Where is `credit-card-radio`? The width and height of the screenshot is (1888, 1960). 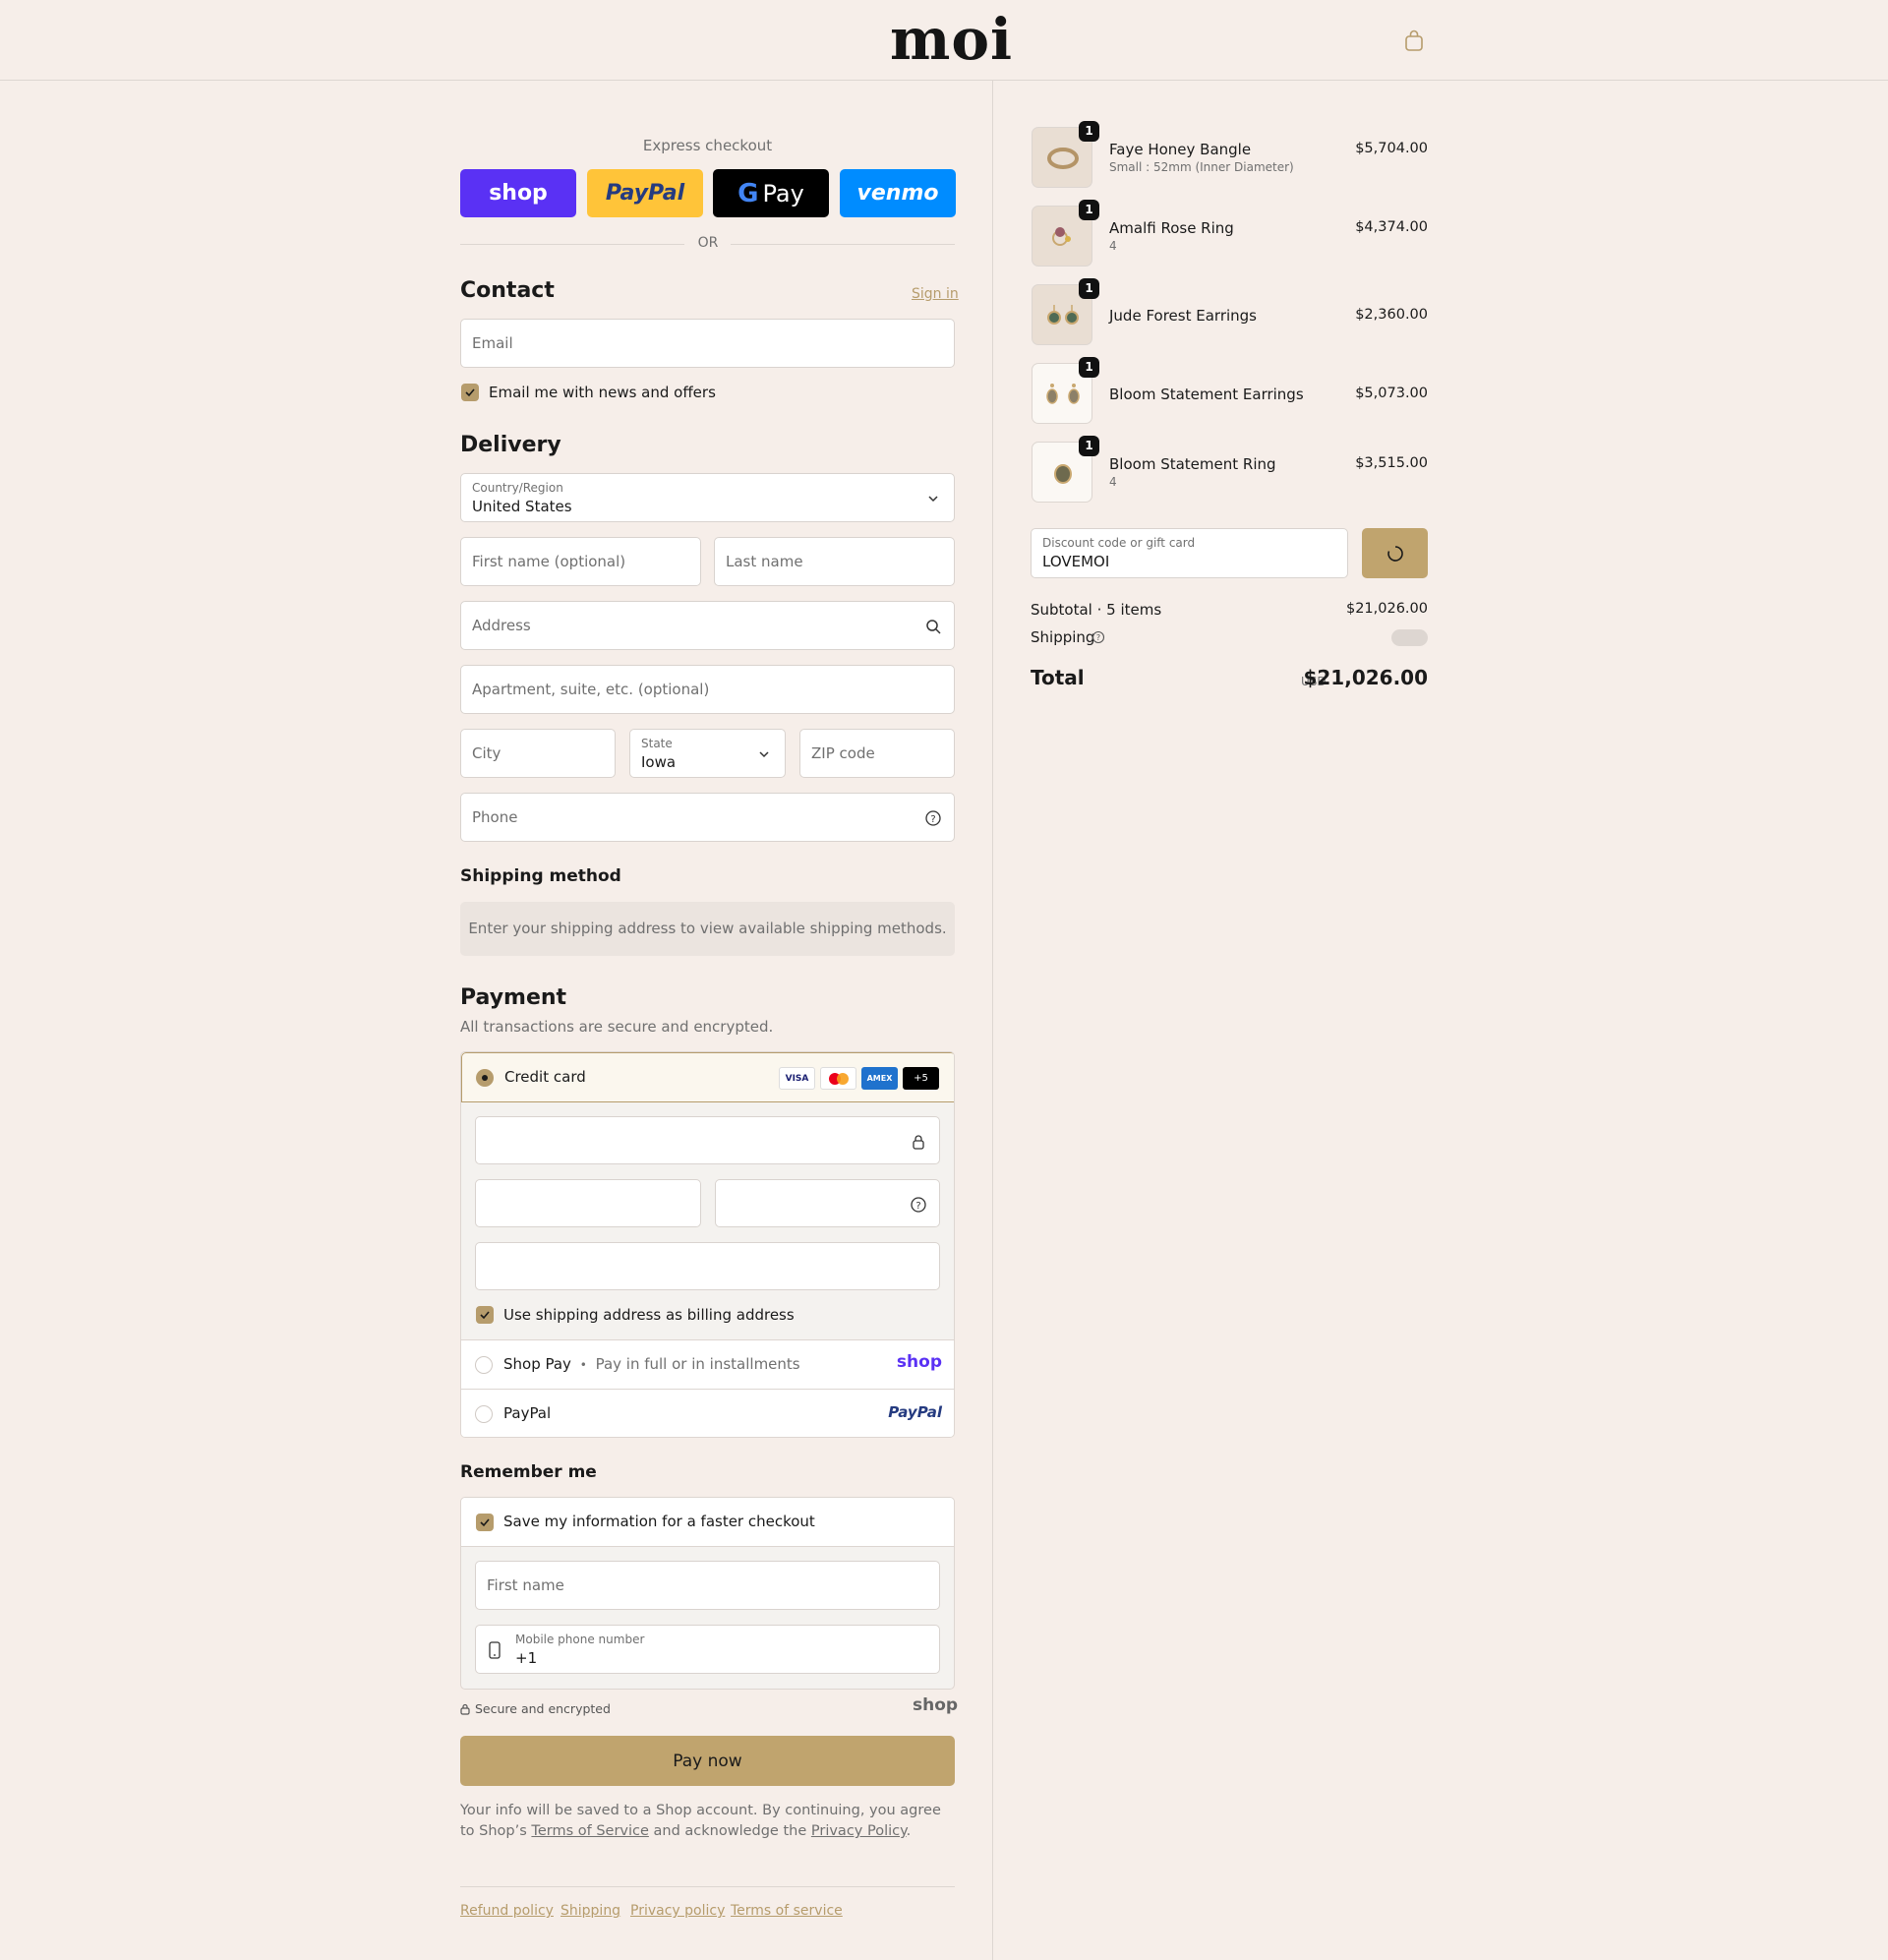 credit-card-radio is located at coordinates (485, 1078).